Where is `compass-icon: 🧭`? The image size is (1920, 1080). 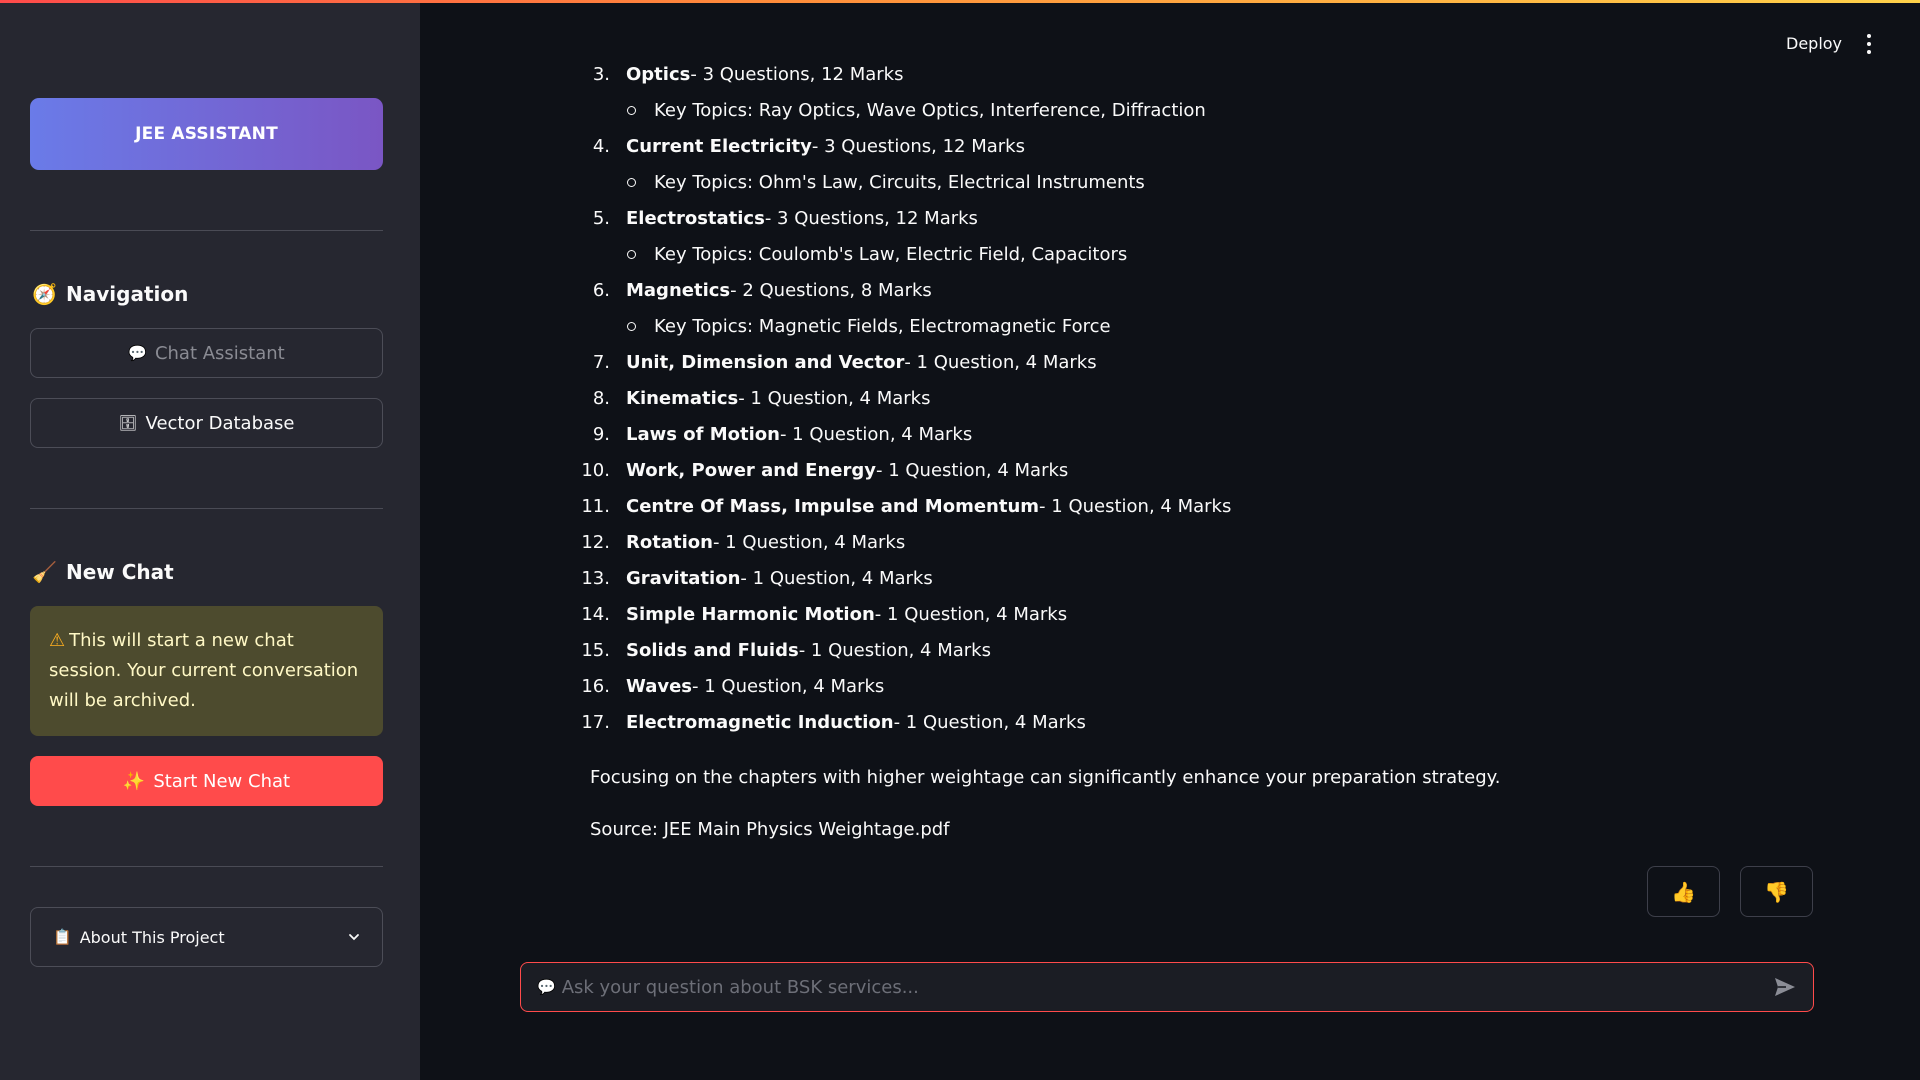
compass-icon: 🧭 is located at coordinates (44, 294).